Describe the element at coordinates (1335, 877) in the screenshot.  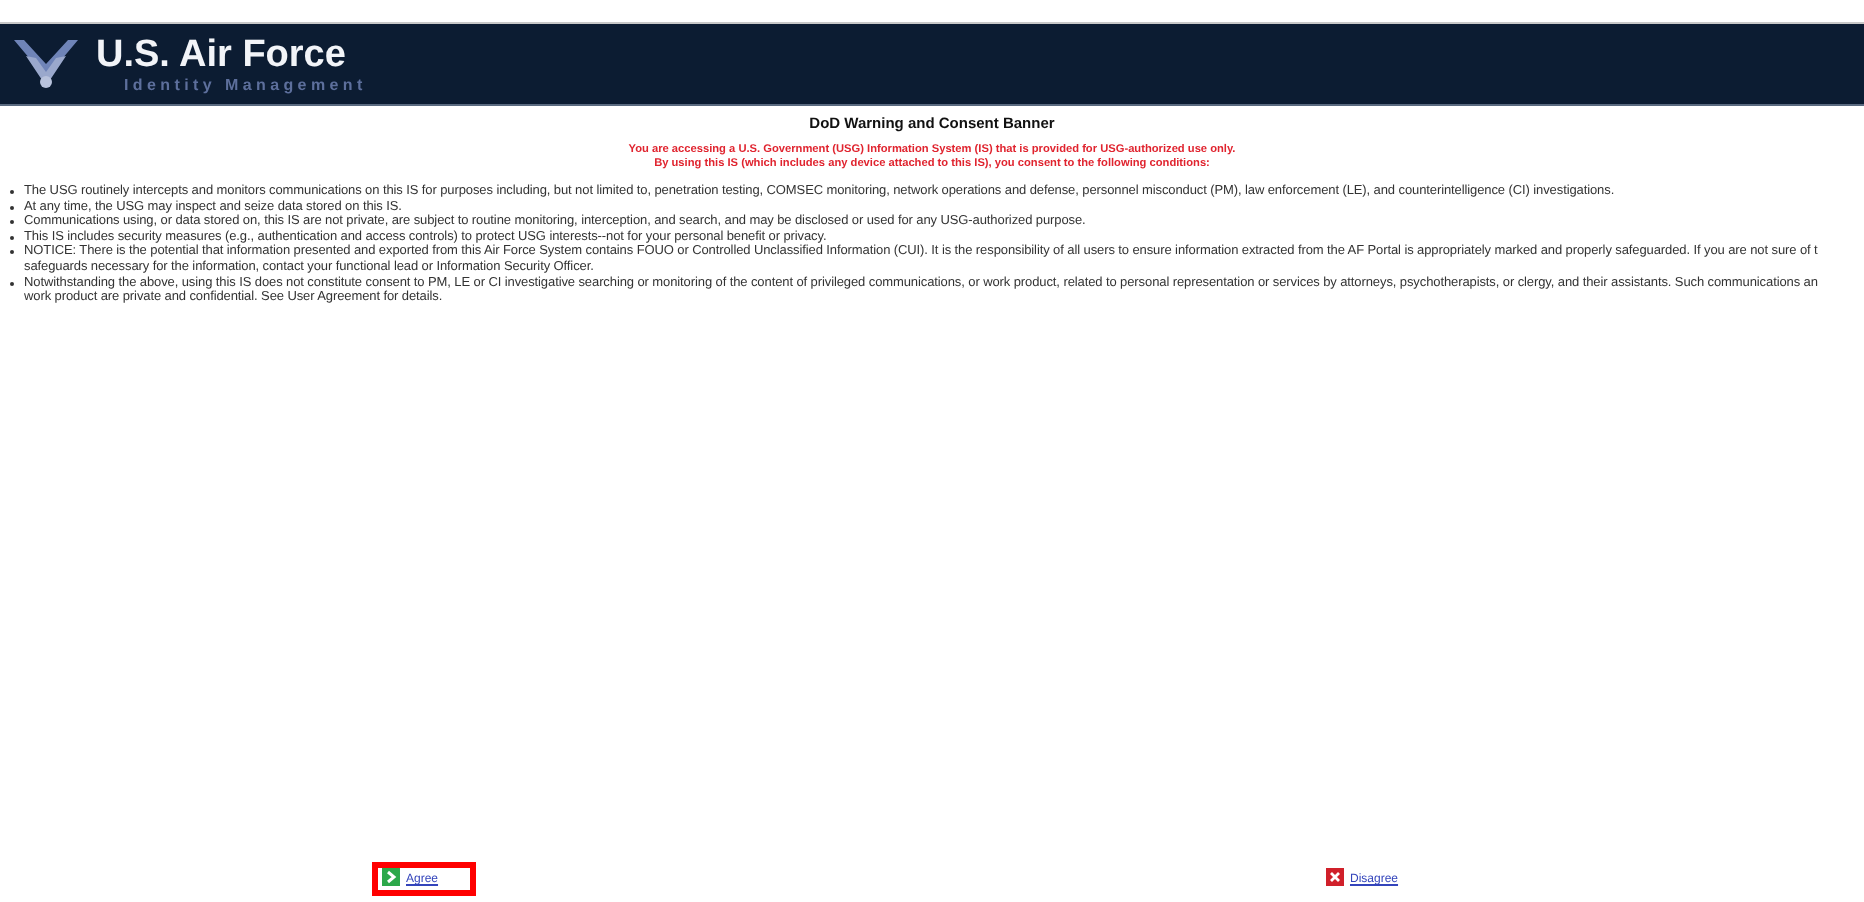
I see `close-icon` at that location.